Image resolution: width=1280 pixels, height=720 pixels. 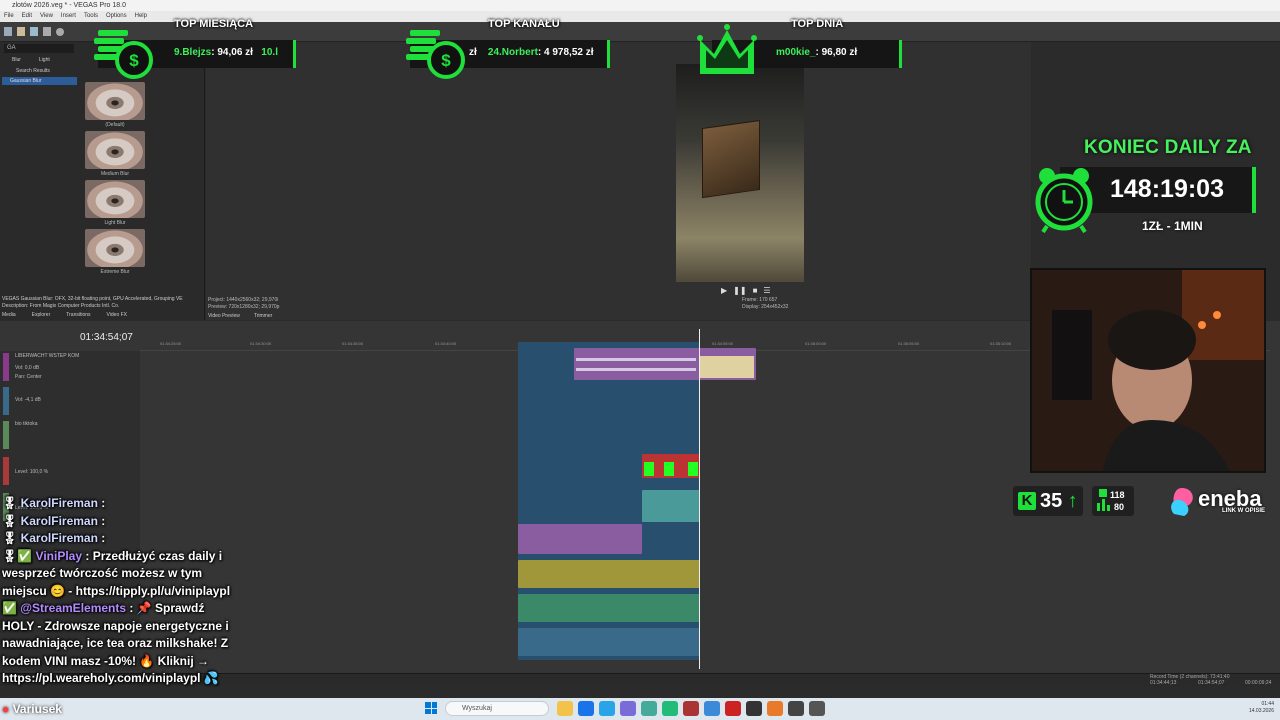 I want to click on taskbar-apps, so click(x=691, y=708).